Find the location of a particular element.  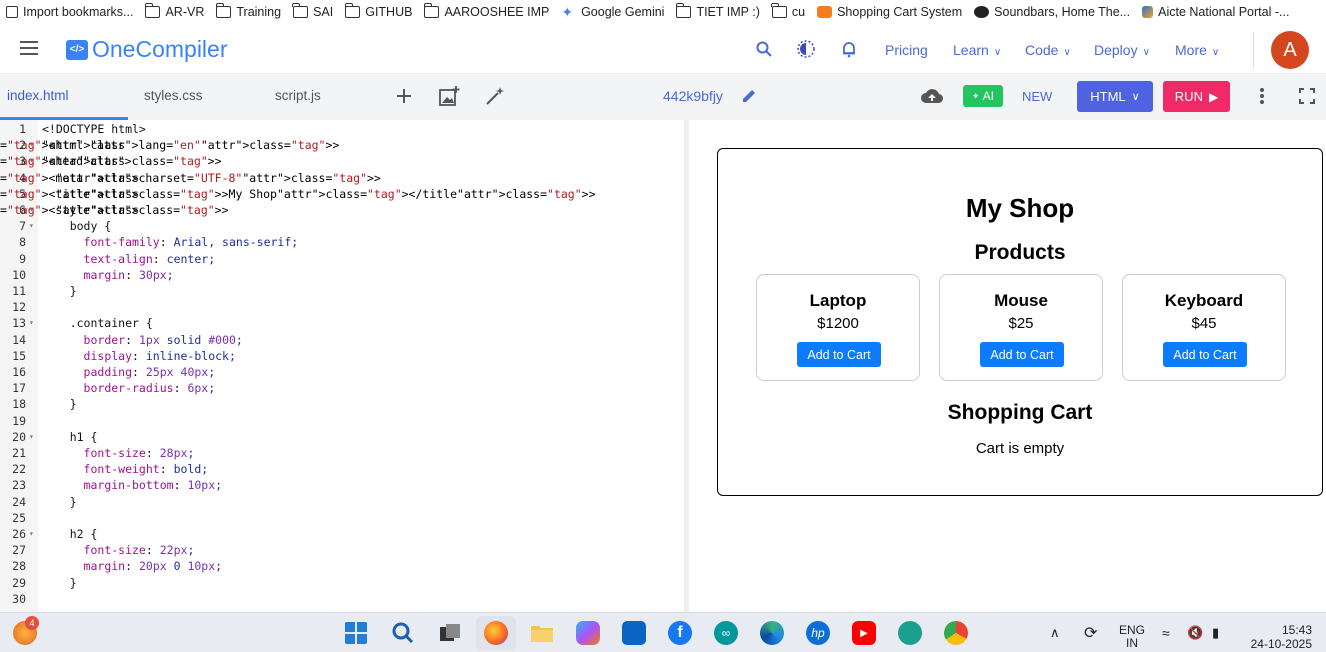

bookmark-github: GITHUB is located at coordinates (378, 11).